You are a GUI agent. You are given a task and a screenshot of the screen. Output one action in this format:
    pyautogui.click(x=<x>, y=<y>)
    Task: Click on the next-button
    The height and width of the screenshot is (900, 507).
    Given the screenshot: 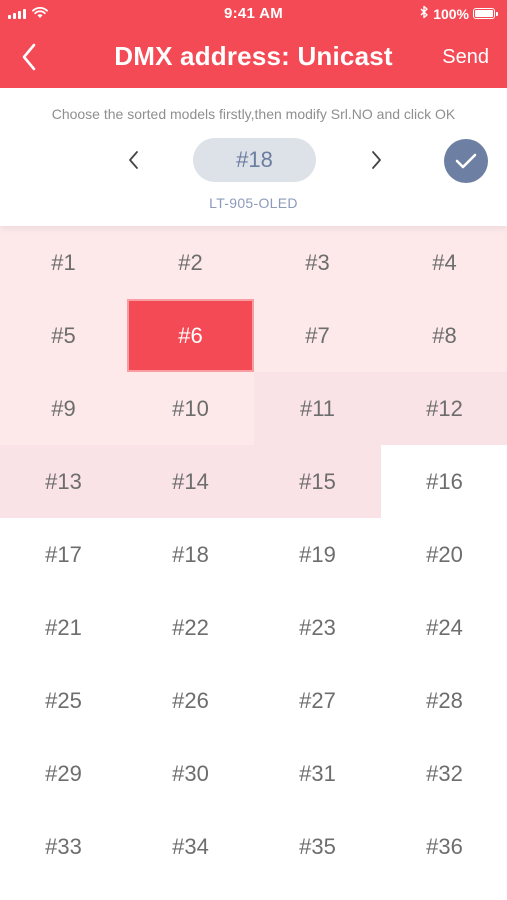 What is the action you would take?
    pyautogui.click(x=376, y=160)
    